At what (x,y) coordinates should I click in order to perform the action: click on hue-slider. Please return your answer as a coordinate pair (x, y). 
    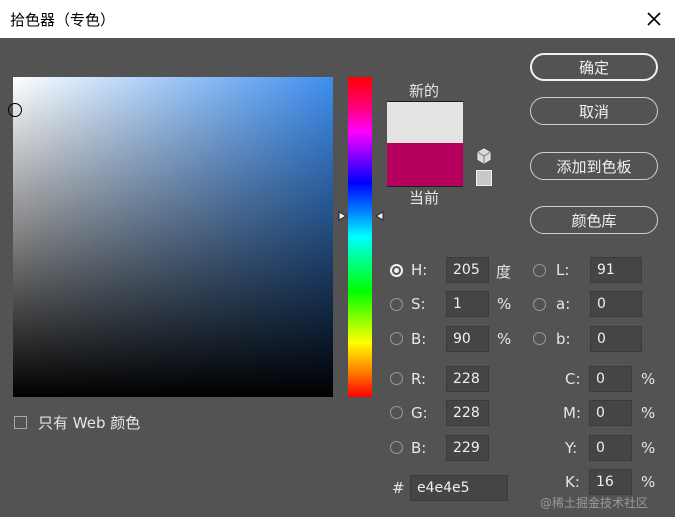
    Looking at the image, I should click on (360, 237).